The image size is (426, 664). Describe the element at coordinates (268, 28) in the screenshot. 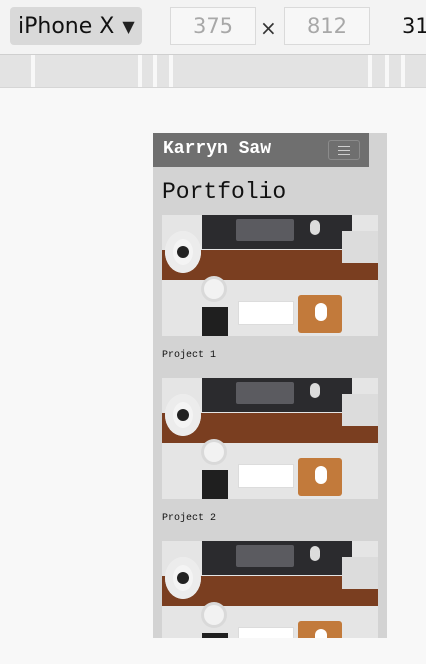

I see `times-symbol: ×` at that location.